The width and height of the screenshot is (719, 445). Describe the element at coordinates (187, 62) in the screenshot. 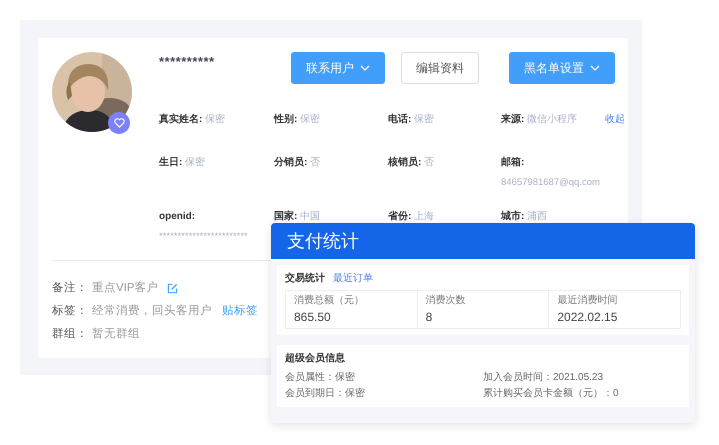

I see `user-name: **********` at that location.